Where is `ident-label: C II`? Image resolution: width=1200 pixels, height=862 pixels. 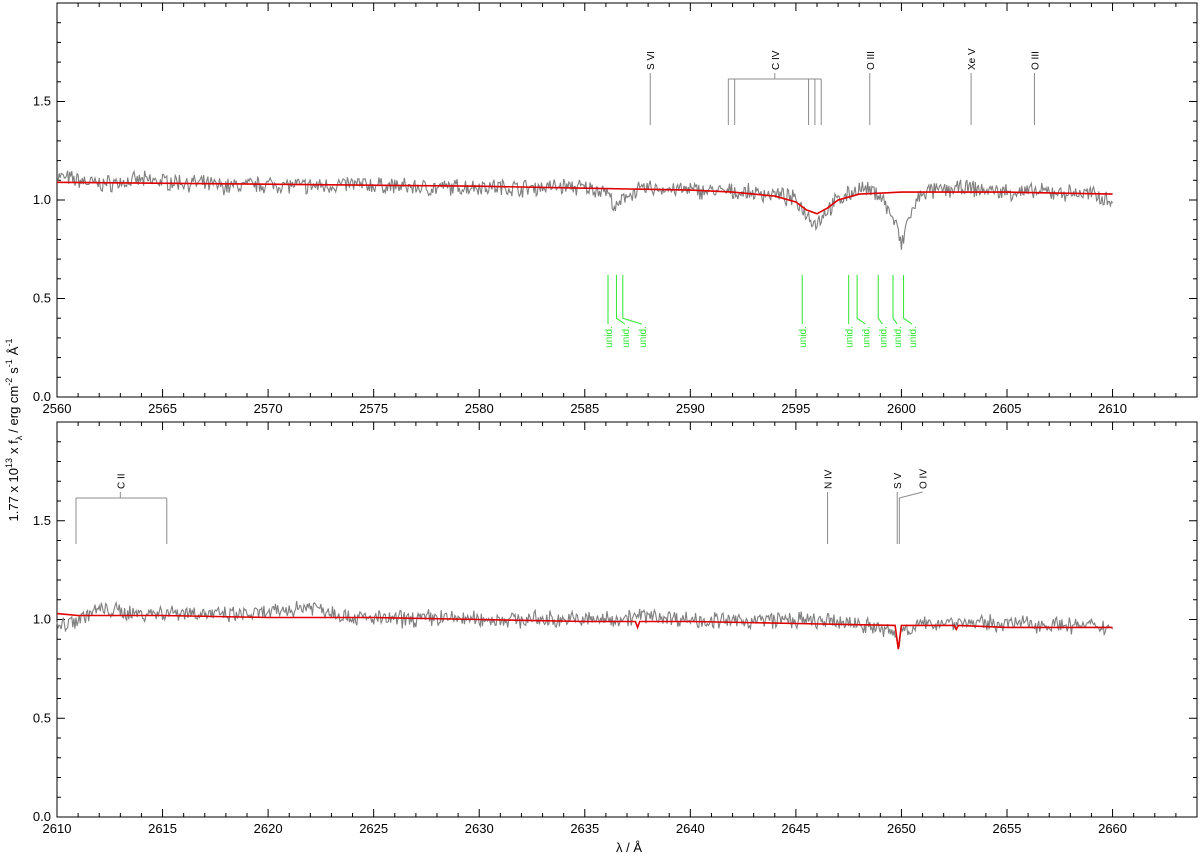
ident-label: C II is located at coordinates (121, 481).